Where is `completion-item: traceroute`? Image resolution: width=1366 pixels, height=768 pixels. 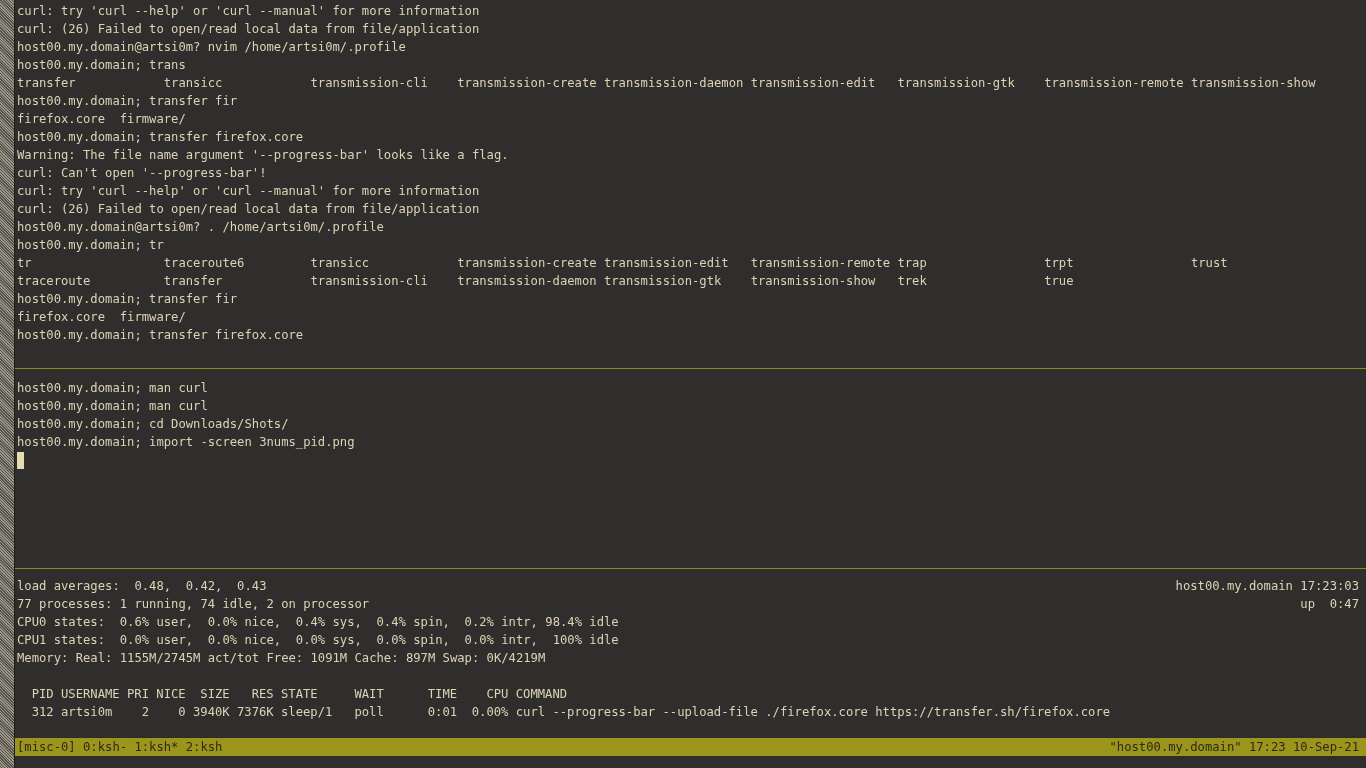 completion-item: traceroute is located at coordinates (54, 281).